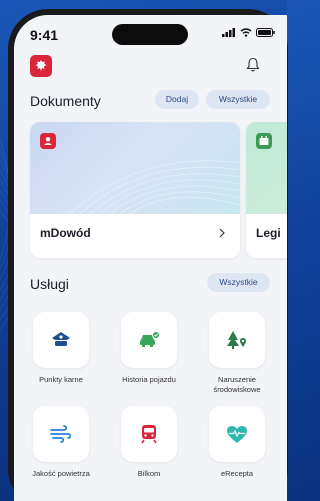  I want to click on eagle-icon, so click(41, 65).